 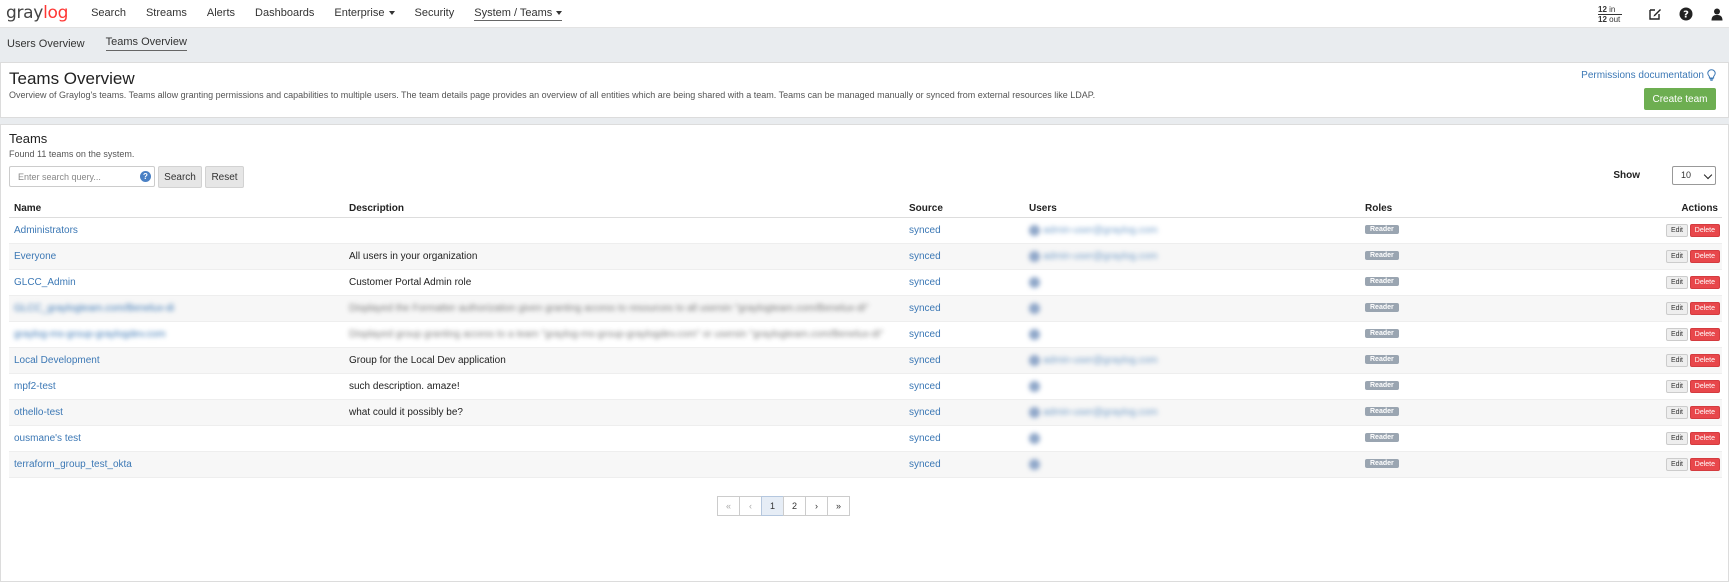 I want to click on reset-button: Reset, so click(x=224, y=177).